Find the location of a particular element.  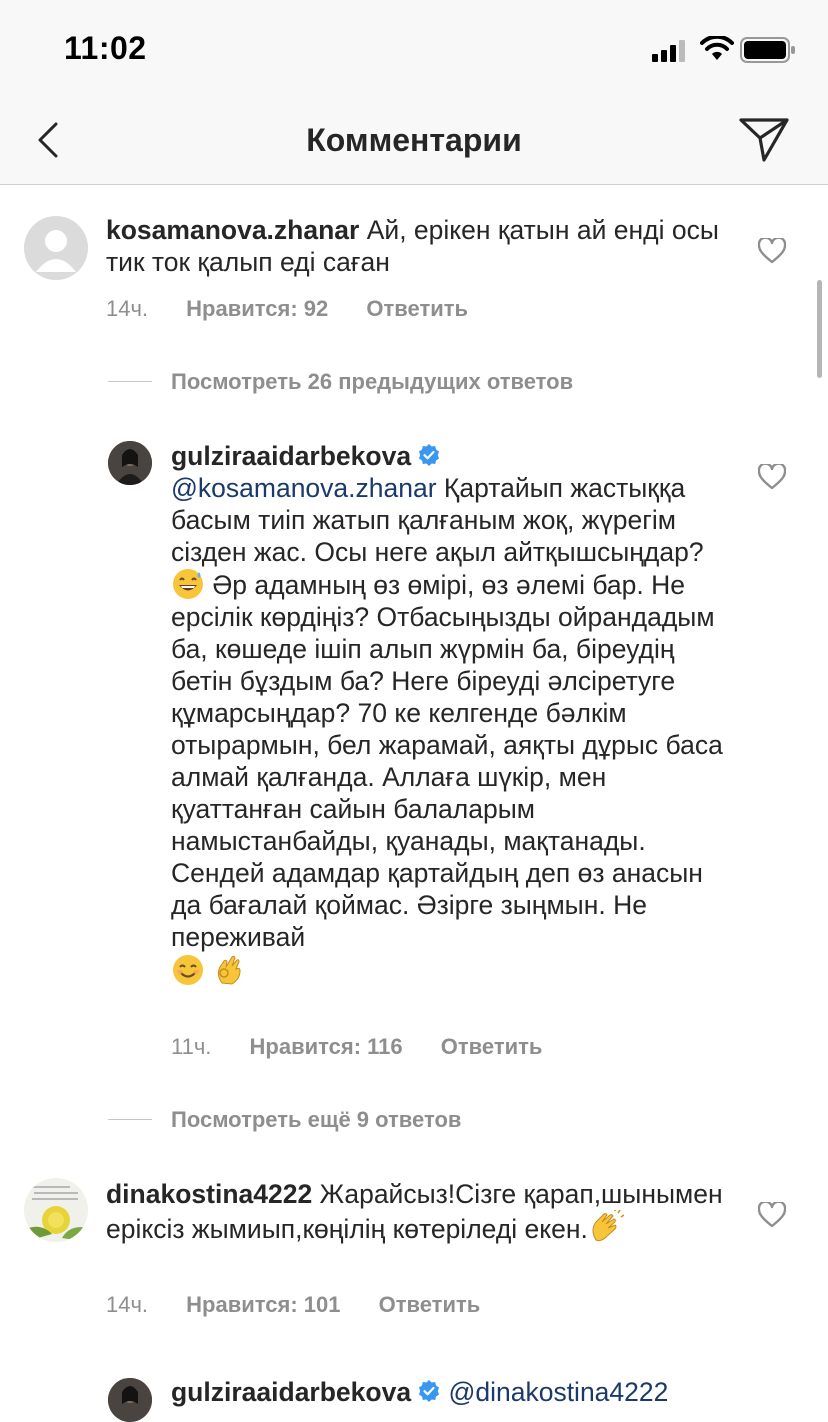

scrollbar is located at coordinates (819, 329).